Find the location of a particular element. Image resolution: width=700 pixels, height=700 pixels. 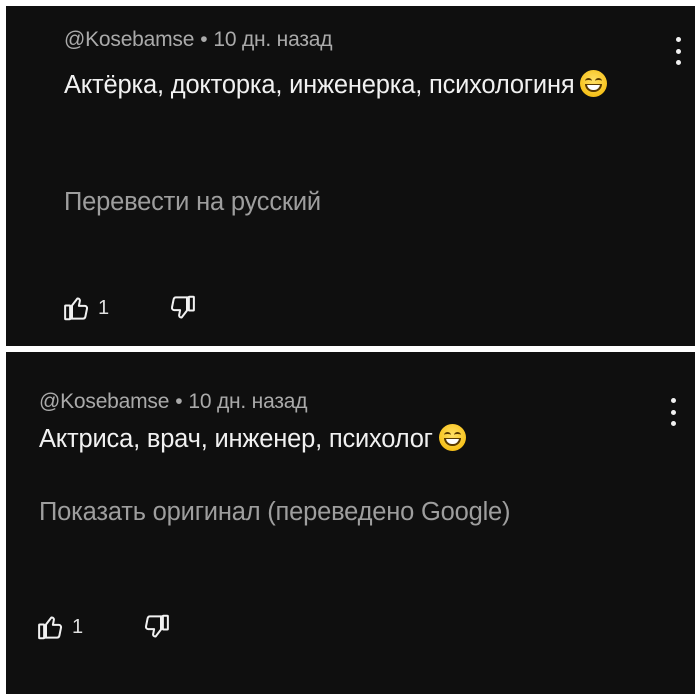

translate-link: Перевести на русский is located at coordinates (192, 202).